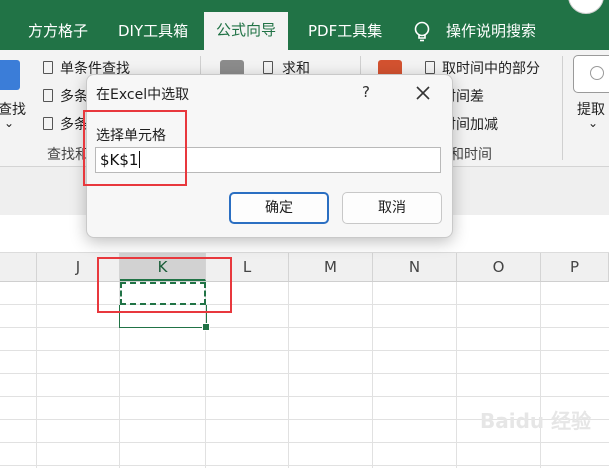 Image resolution: width=609 pixels, height=468 pixels. I want to click on dialog-title: 在Excel中选取, so click(143, 95).